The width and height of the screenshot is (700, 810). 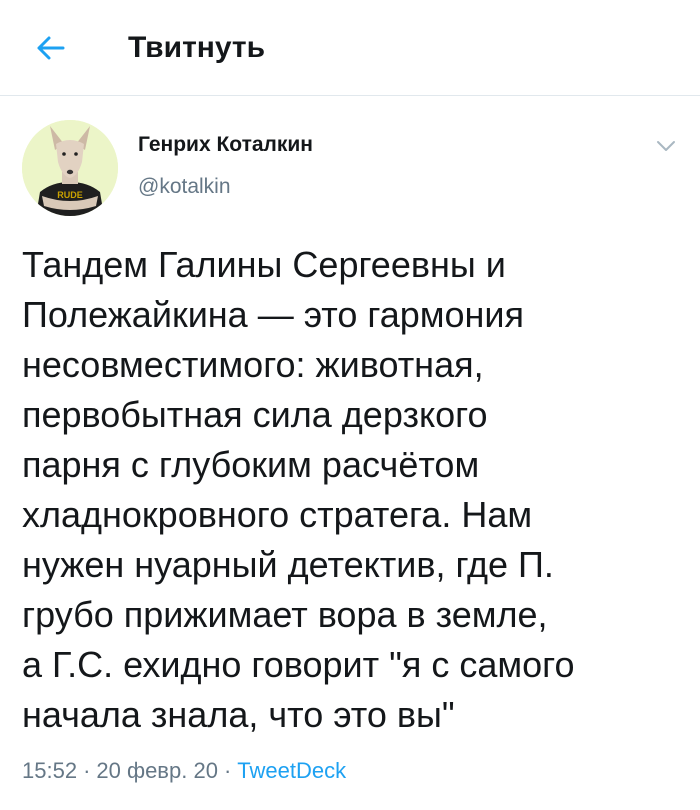 I want to click on tweet-meta: 15:52 · 20 февр. 20 · TweetDeck, so click(x=184, y=771).